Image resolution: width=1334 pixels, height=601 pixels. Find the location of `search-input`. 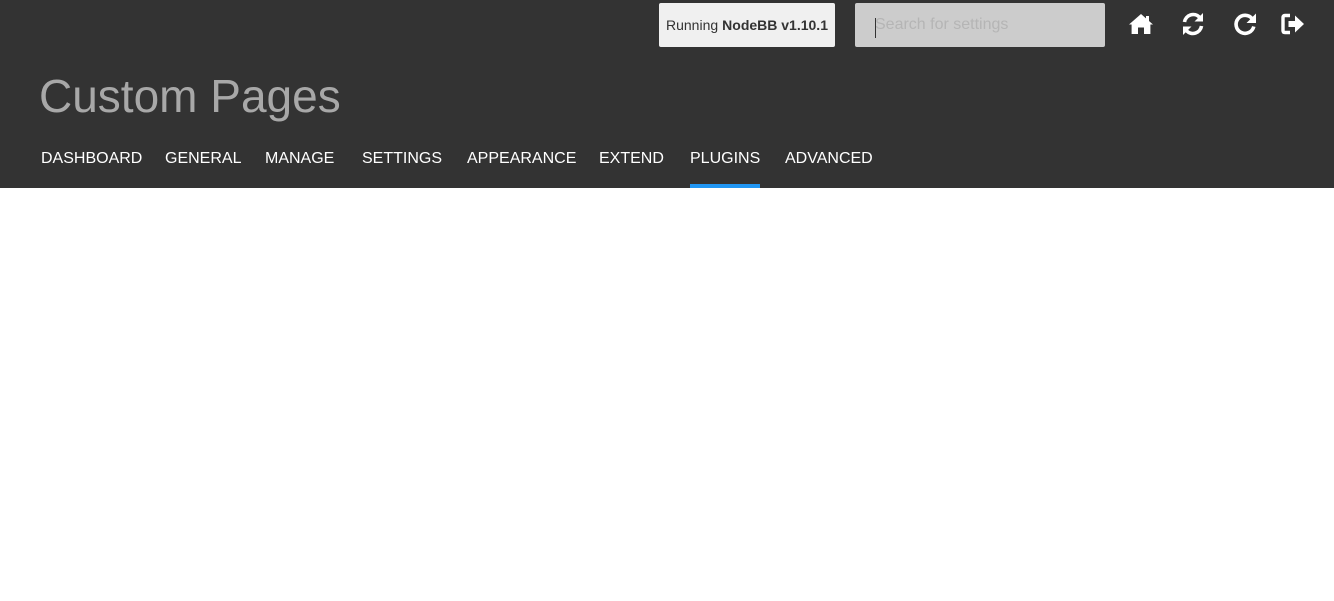

search-input is located at coordinates (980, 25).